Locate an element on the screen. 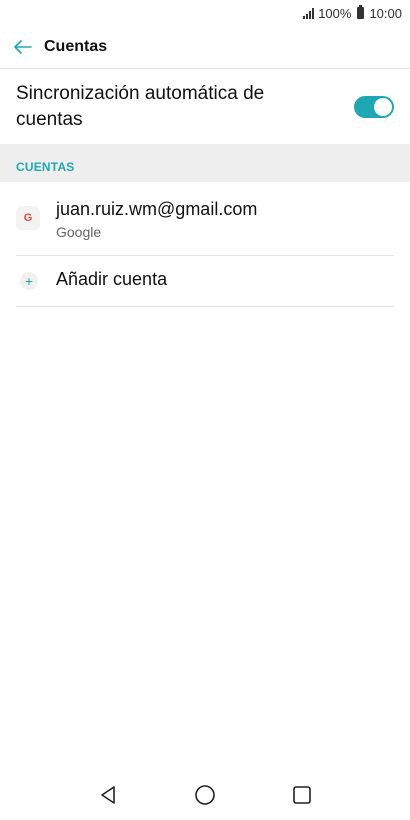 Image resolution: width=410 pixels, height=820 pixels. battery-percent: 100% is located at coordinates (335, 13).